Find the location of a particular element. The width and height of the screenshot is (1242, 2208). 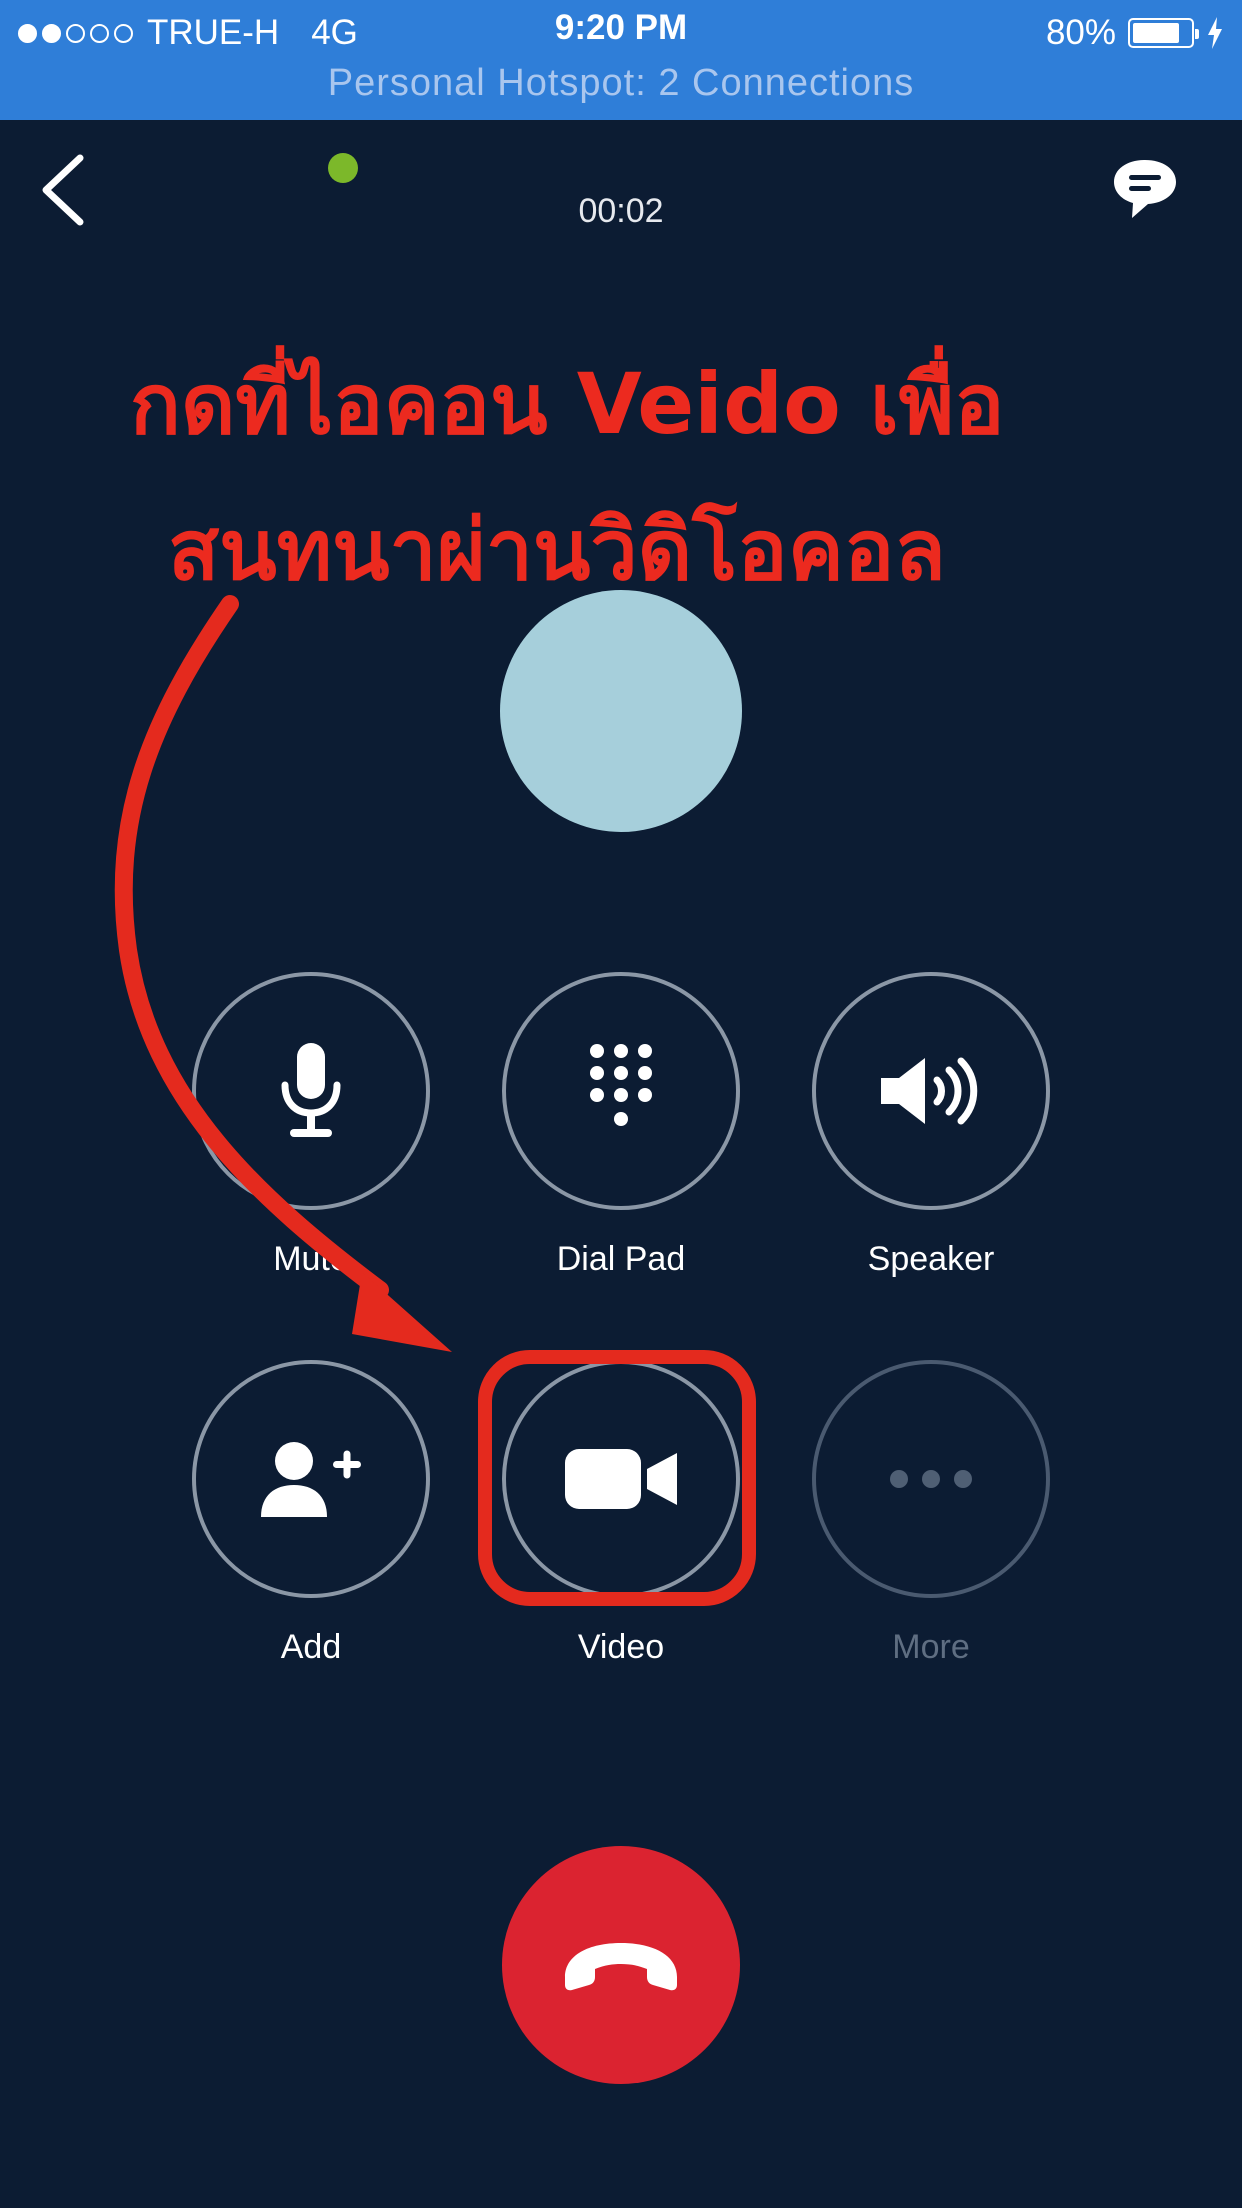

hang-up-icon is located at coordinates (621, 1967).